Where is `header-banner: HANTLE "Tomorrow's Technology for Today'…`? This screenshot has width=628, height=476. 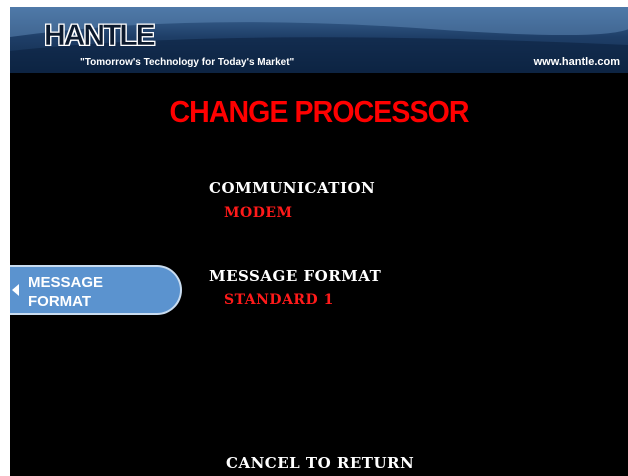
header-banner: HANTLE "Tomorrow's Technology for Today'… is located at coordinates (319, 40).